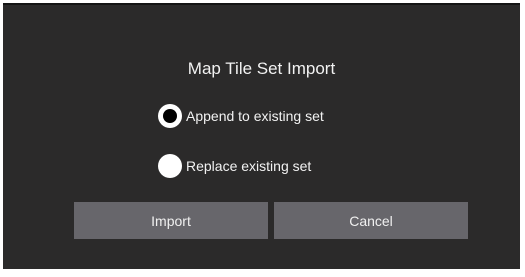  I want to click on append-option-label: Append to existing set, so click(255, 116).